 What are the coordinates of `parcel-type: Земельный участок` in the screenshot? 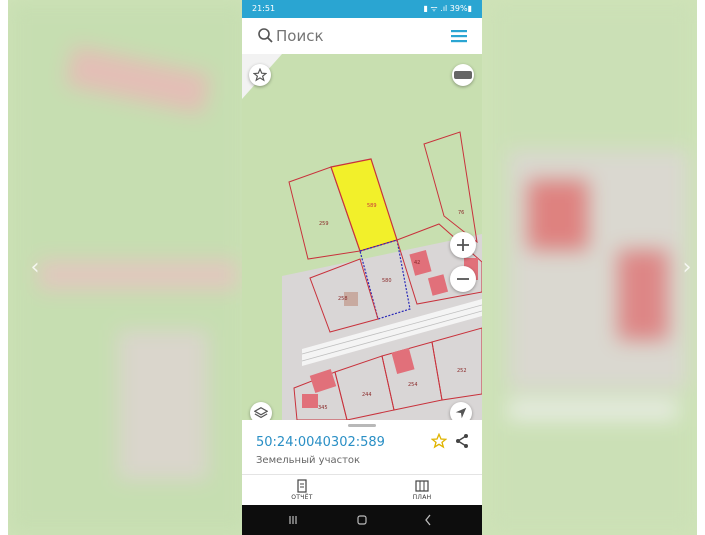 It's located at (308, 460).